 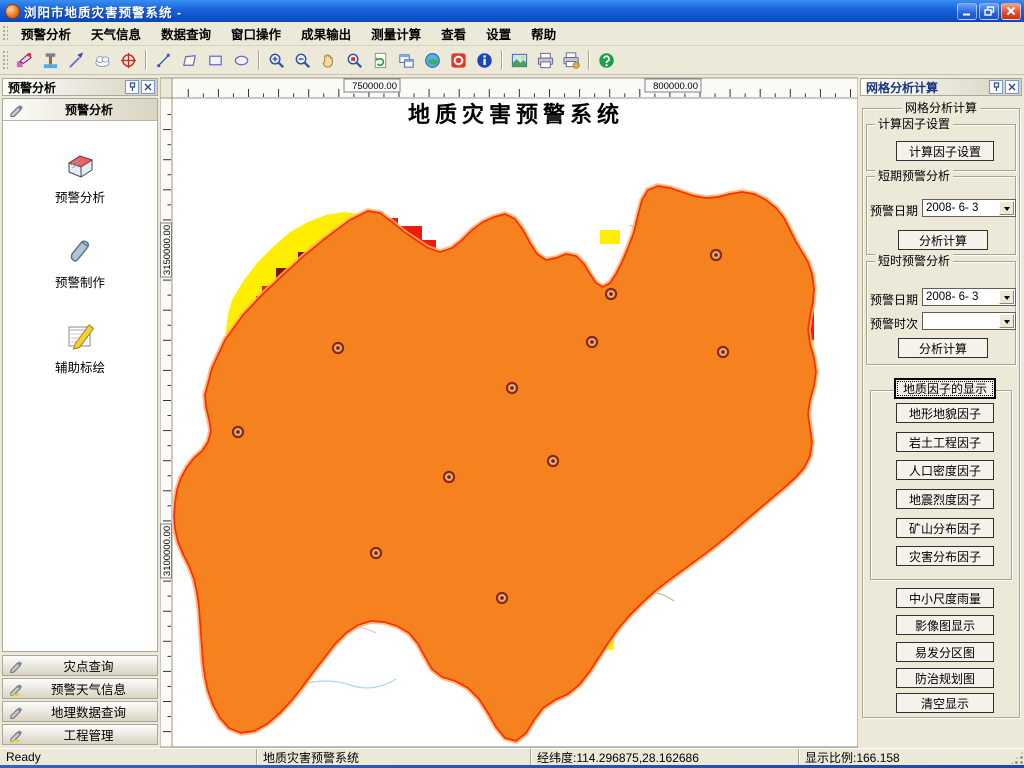 What do you see at coordinates (276, 60) in the screenshot?
I see `zoom-in-button` at bounding box center [276, 60].